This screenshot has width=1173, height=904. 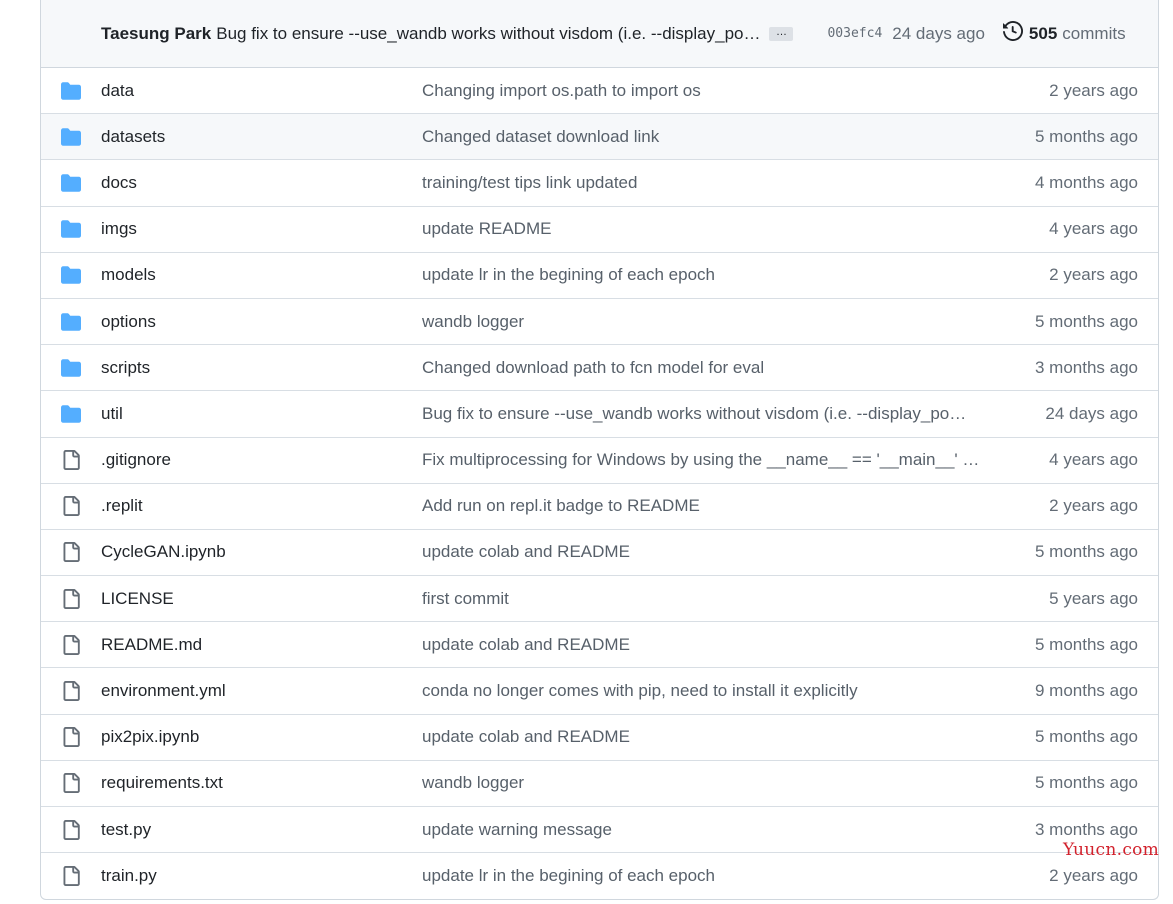 I want to click on commit-message-link: first commit, so click(x=702, y=599).